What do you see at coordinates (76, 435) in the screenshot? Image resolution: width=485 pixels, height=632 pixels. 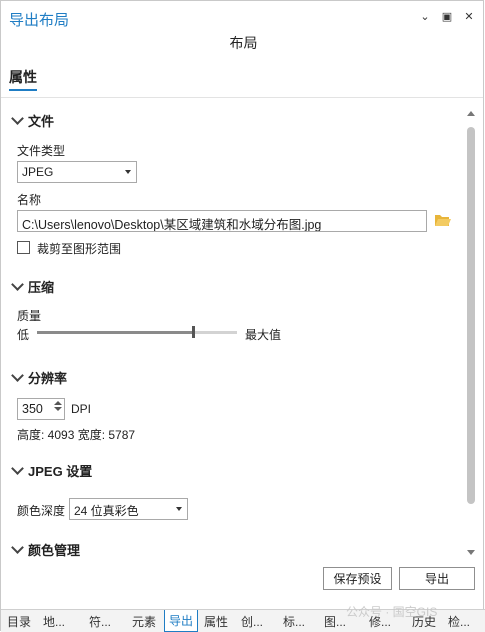 I see `image-size-text: 高度: 4093 宽度: 5787` at bounding box center [76, 435].